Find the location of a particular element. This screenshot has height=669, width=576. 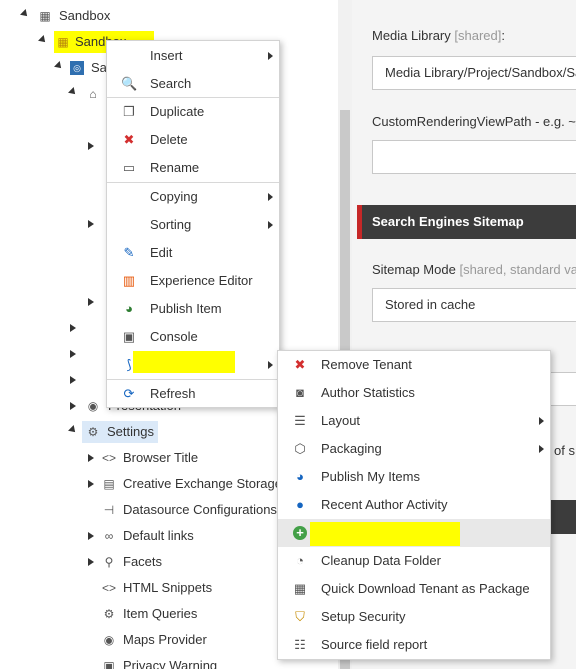

menu-item-rename: ▭ Rename is located at coordinates (193, 168).